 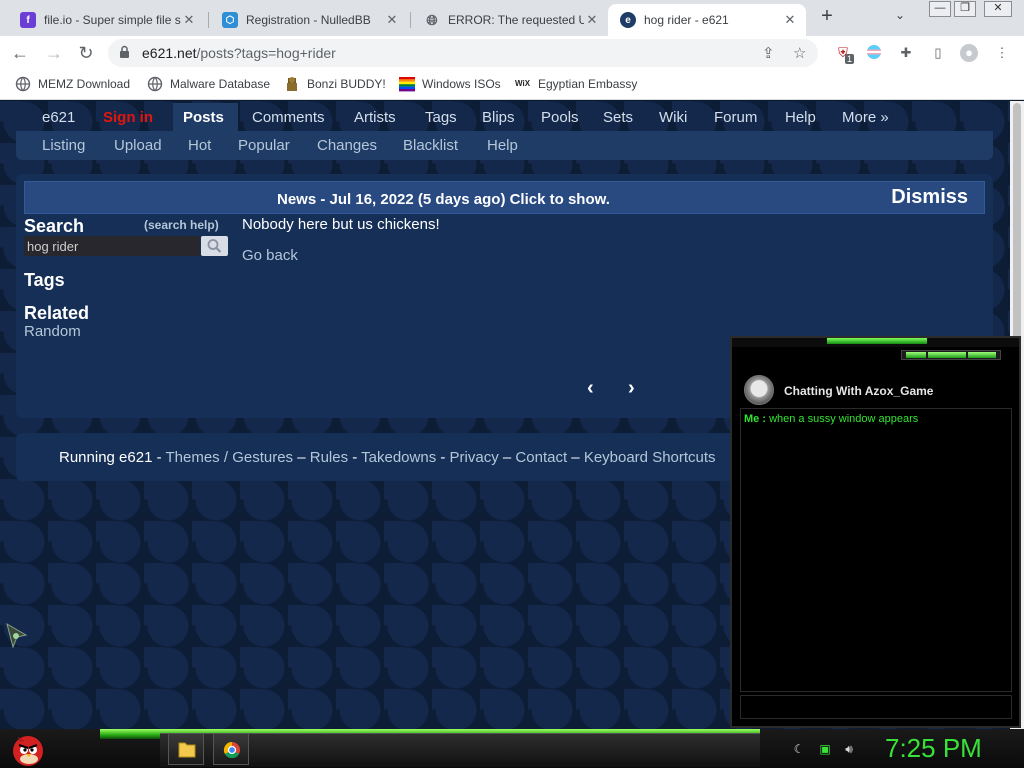 I want to click on bookmark-bonzi-buddy: Bonzi BUDDY!, so click(x=335, y=84).